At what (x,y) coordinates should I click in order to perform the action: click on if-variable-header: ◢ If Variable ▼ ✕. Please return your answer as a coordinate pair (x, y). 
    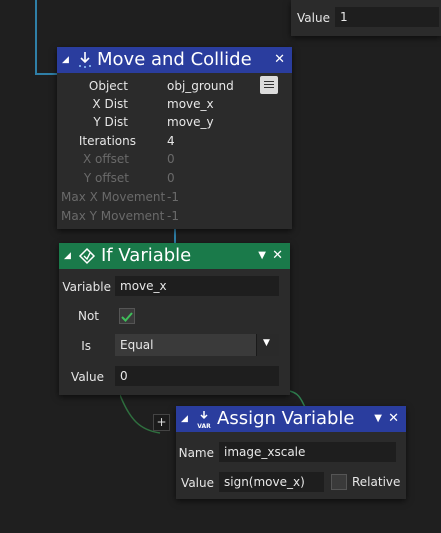
    Looking at the image, I should click on (174, 256).